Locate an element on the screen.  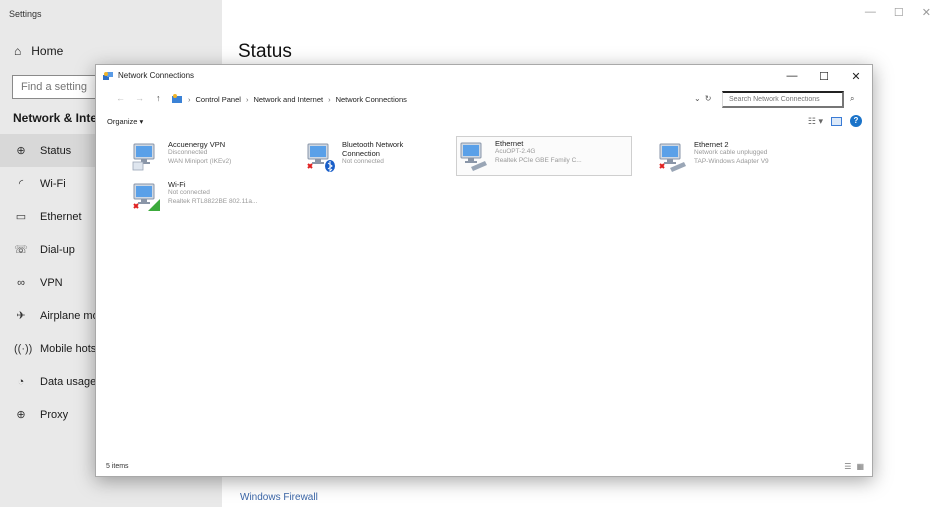
details-view-icon: ☰ is located at coordinates (847, 466).